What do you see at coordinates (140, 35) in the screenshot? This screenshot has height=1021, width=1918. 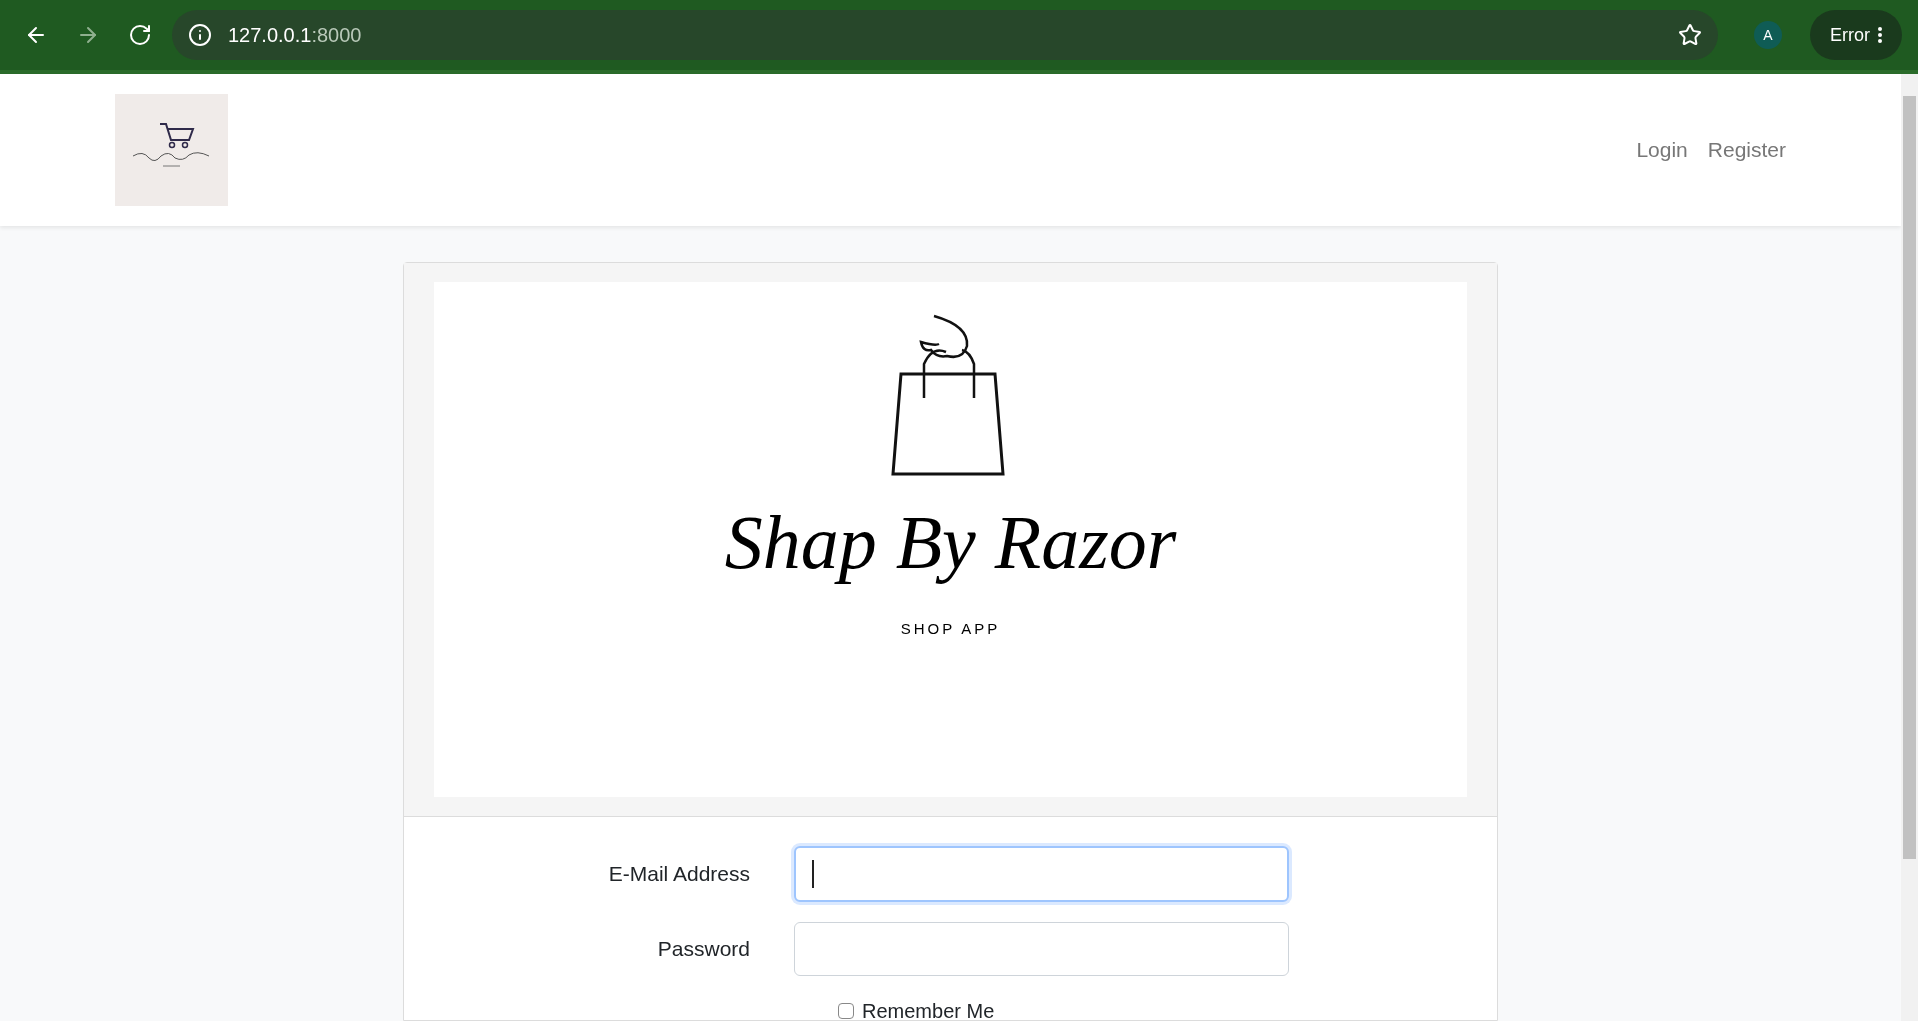 I see `reload-icon` at bounding box center [140, 35].